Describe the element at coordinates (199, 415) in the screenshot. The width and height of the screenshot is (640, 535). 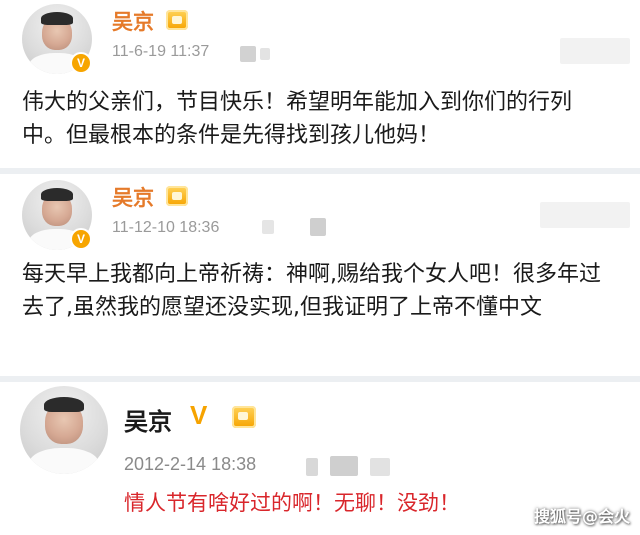
I see `verified-v-icon: V` at that location.